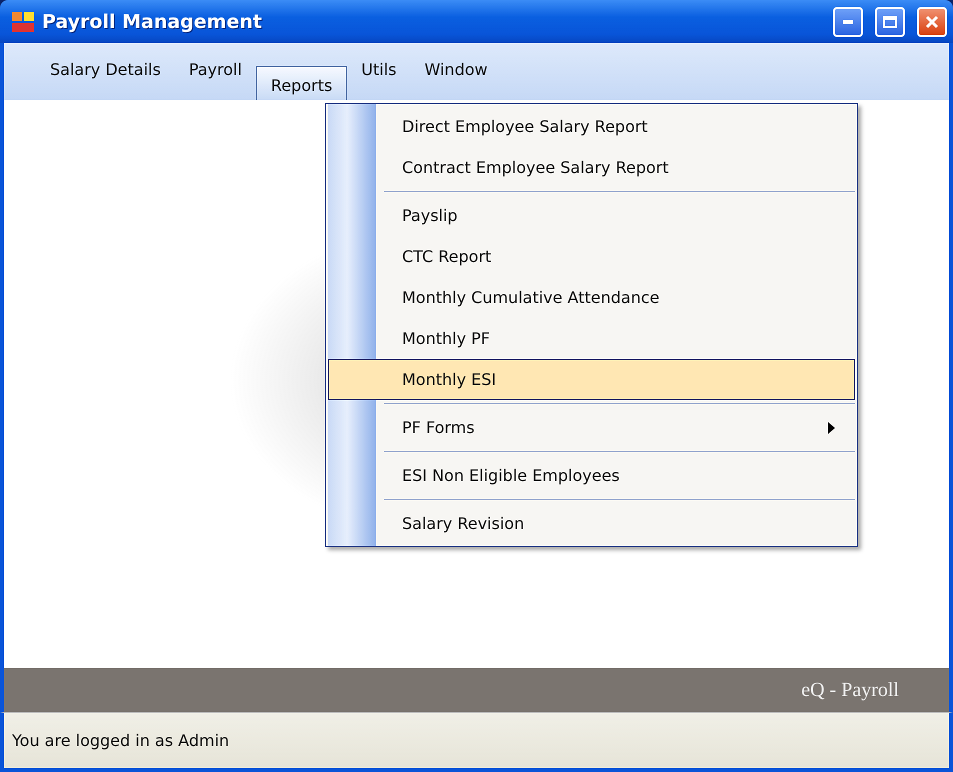 The image size is (953, 772). What do you see at coordinates (591, 427) in the screenshot?
I see `menu-entry: PF Forms` at bounding box center [591, 427].